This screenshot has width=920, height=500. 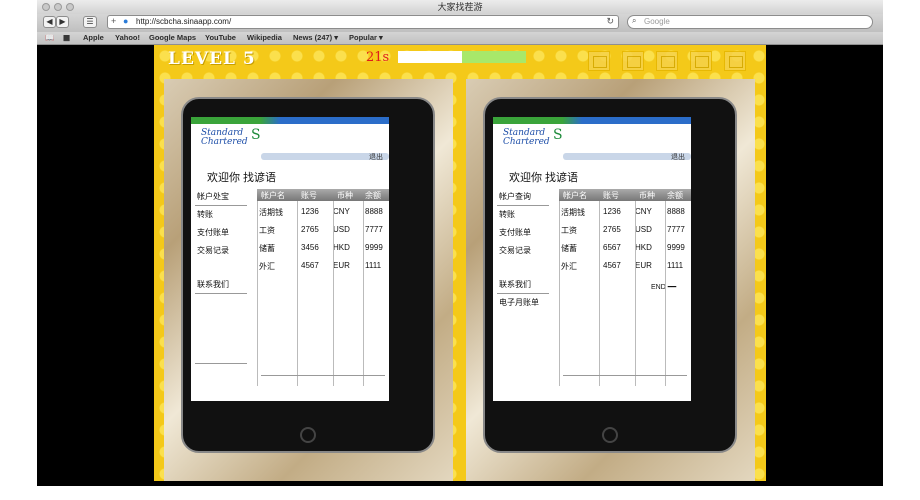 What do you see at coordinates (70, 7) in the screenshot?
I see `zoom-button` at bounding box center [70, 7].